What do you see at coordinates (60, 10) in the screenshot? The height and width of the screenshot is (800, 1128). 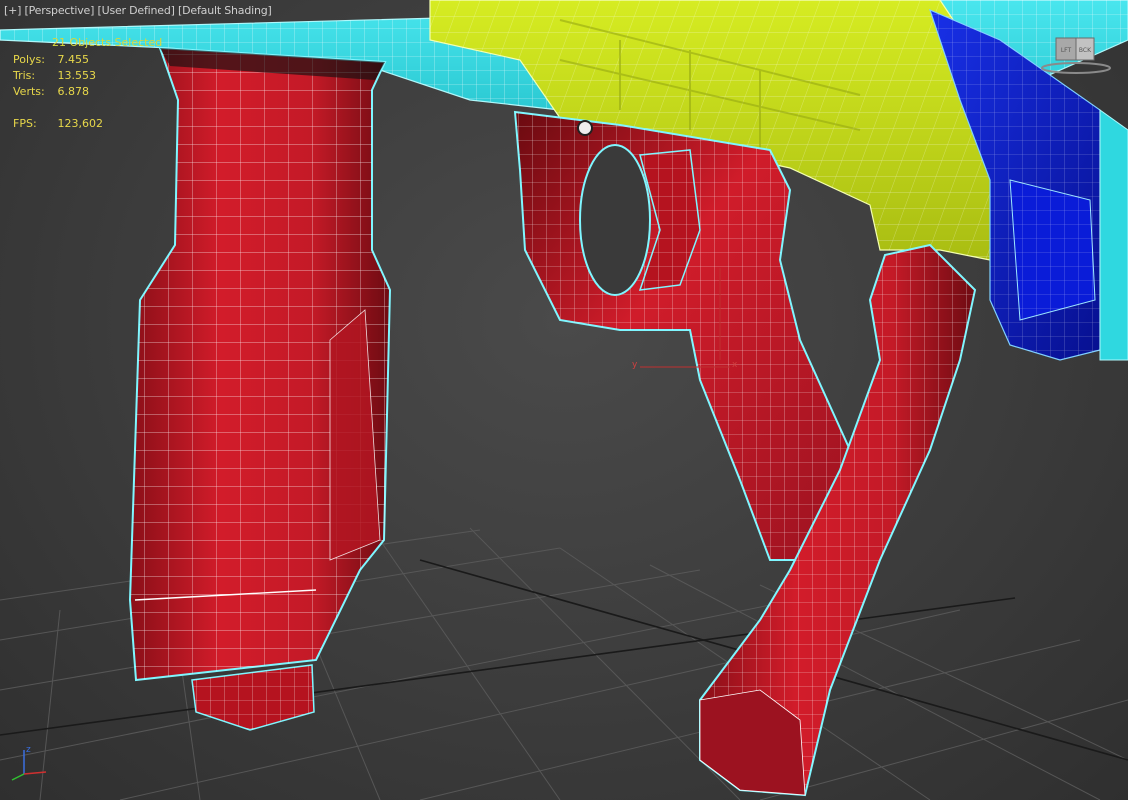 I see `viewport-view-button: [Perspective]` at bounding box center [60, 10].